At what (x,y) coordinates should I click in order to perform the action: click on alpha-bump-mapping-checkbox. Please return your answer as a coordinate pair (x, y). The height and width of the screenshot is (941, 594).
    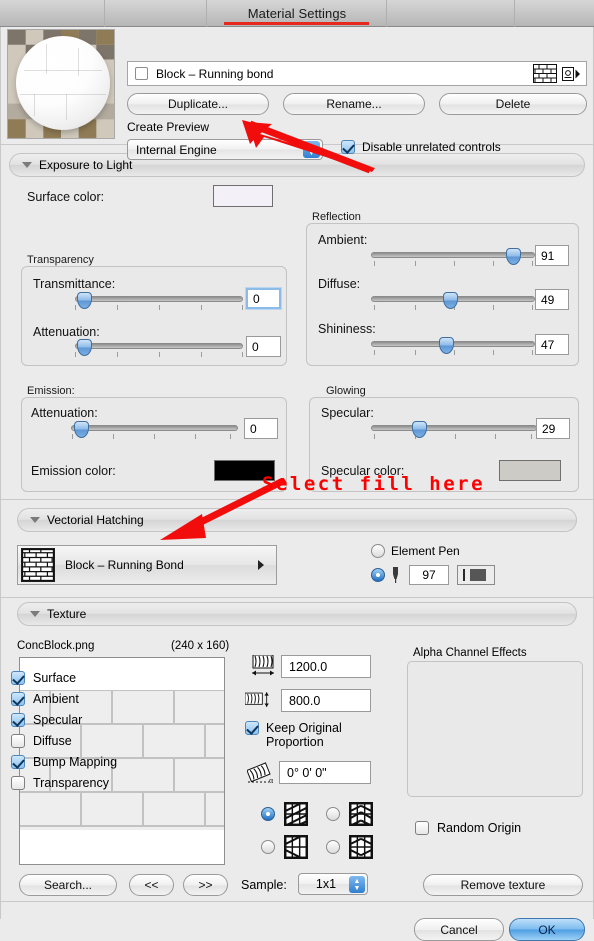
    Looking at the image, I should click on (18, 762).